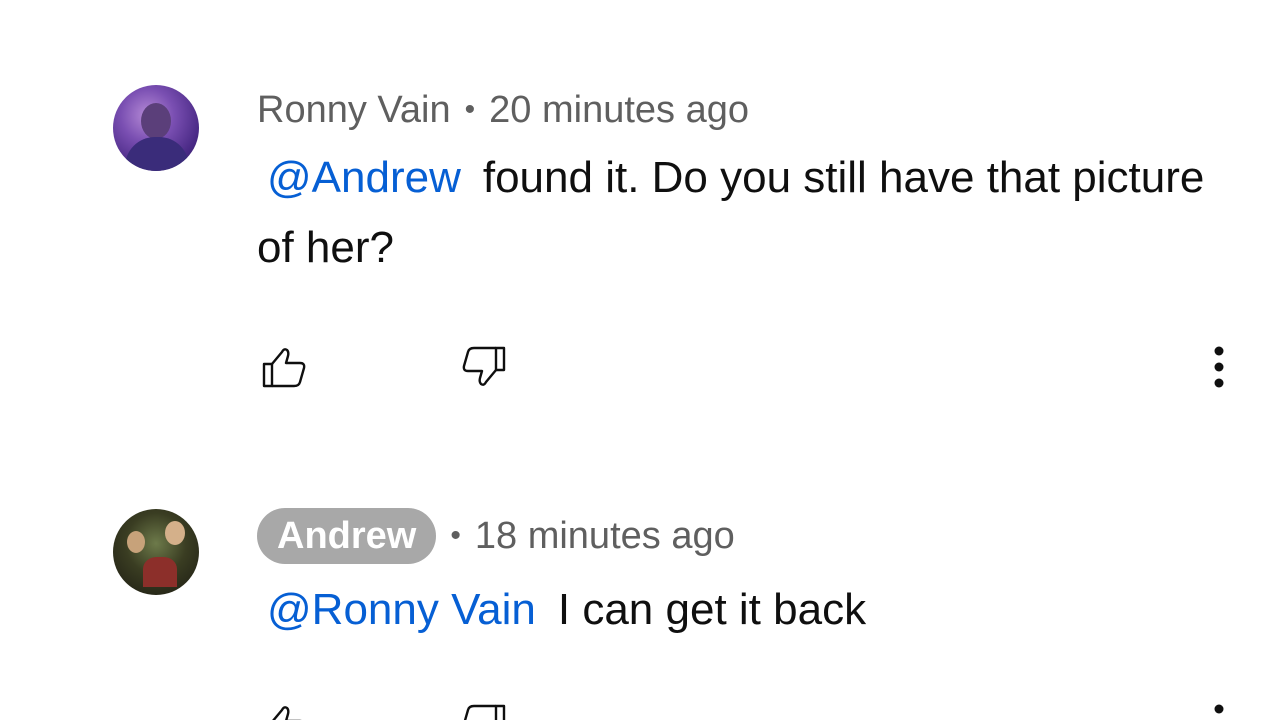 Image resolution: width=1280 pixels, height=720 pixels. What do you see at coordinates (712, 609) in the screenshot?
I see `comment-body: I can get it back` at bounding box center [712, 609].